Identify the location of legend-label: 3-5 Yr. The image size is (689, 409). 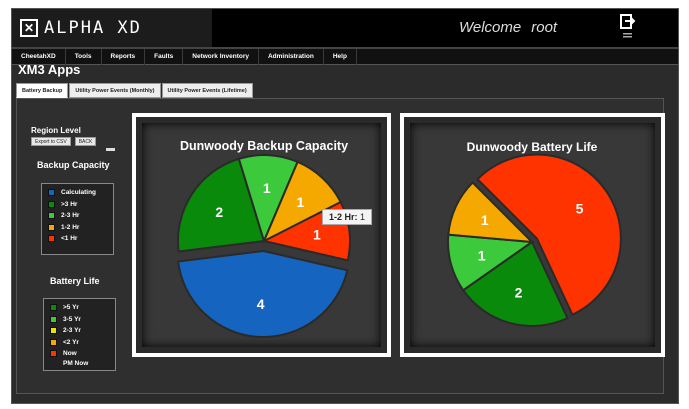
(72, 319).